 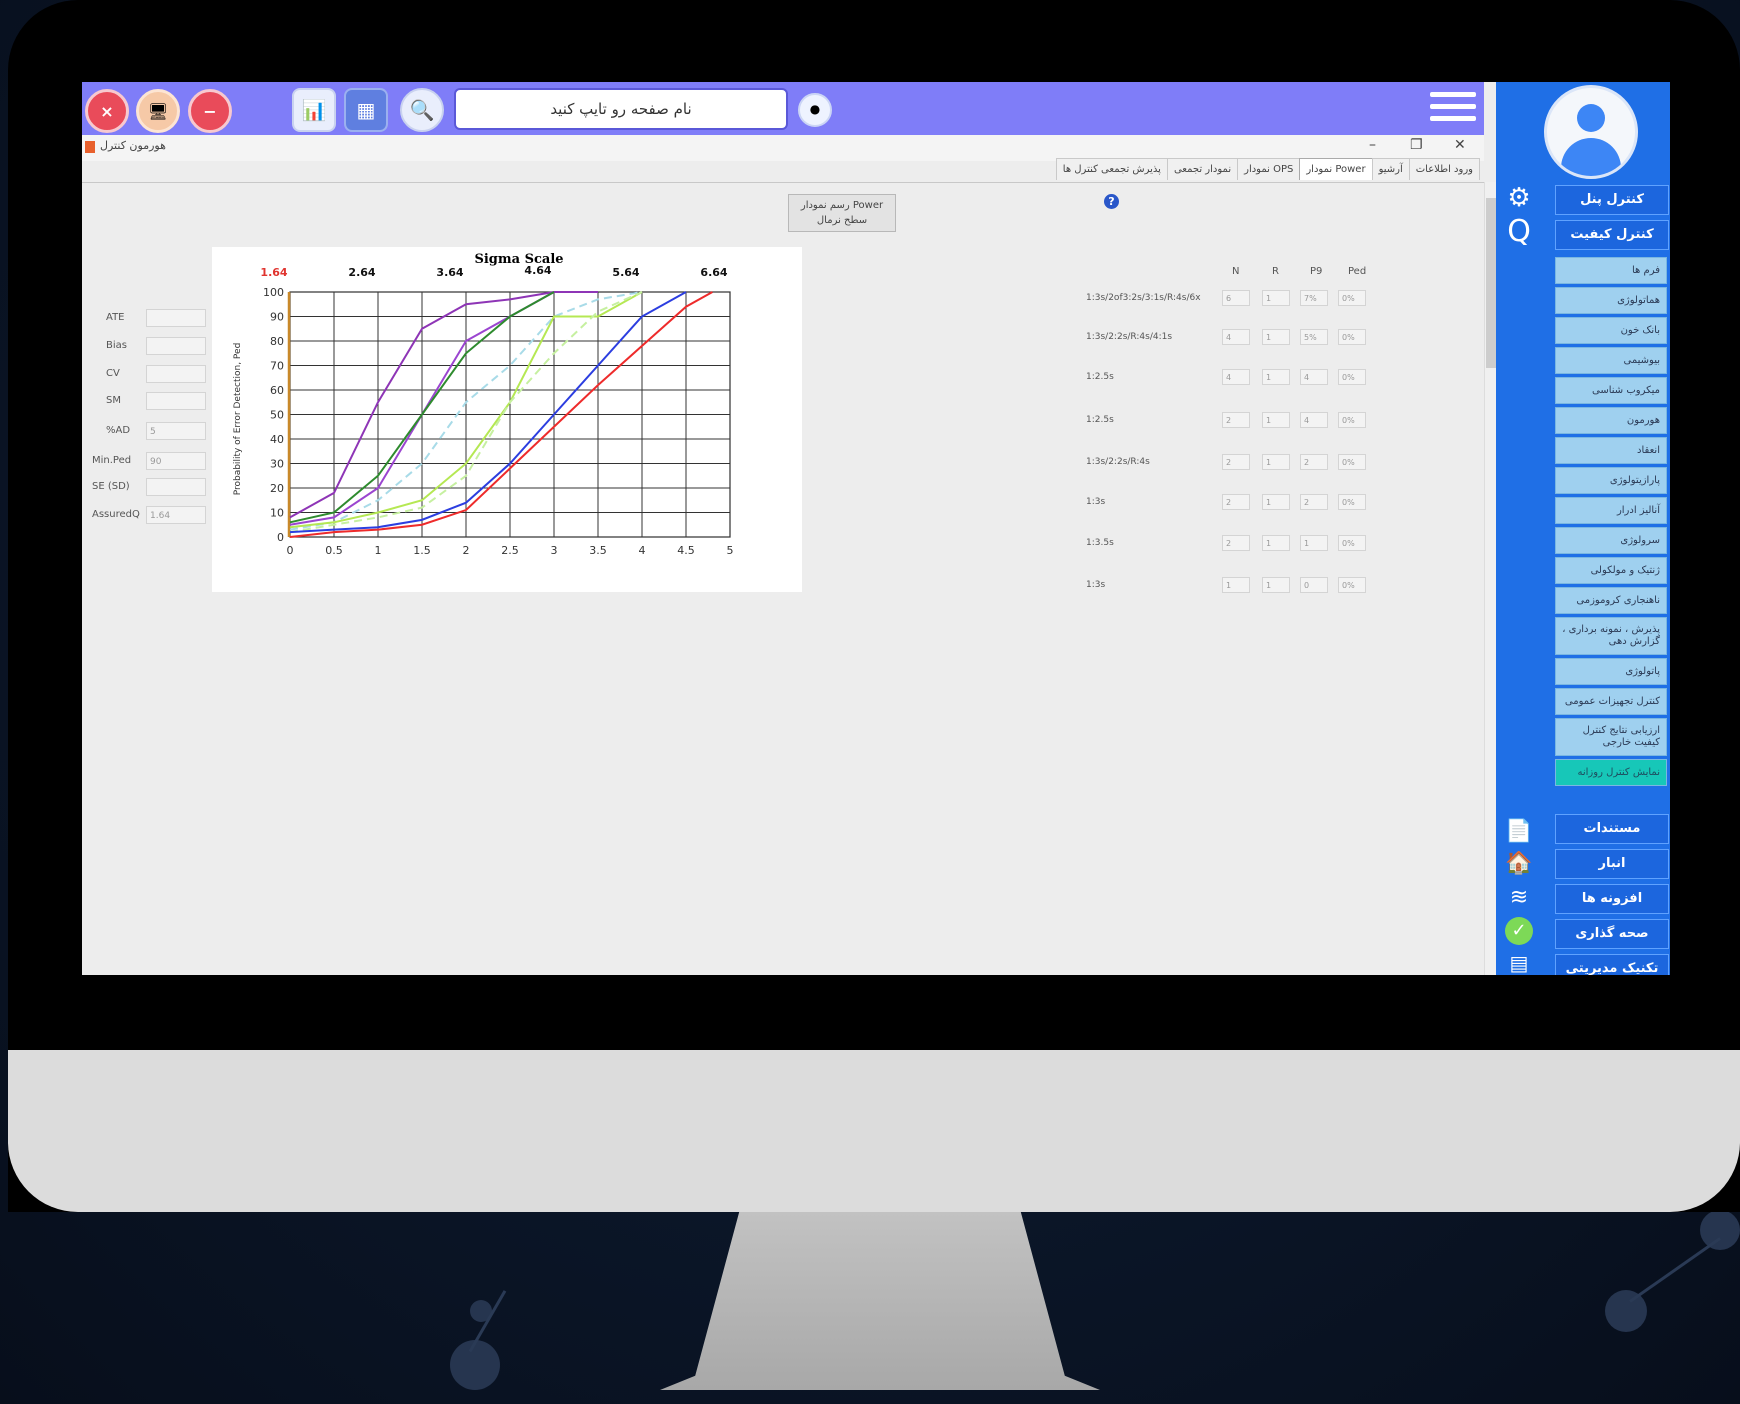 What do you see at coordinates (1519, 897) in the screenshot?
I see `layers-icon: ≋` at bounding box center [1519, 897].